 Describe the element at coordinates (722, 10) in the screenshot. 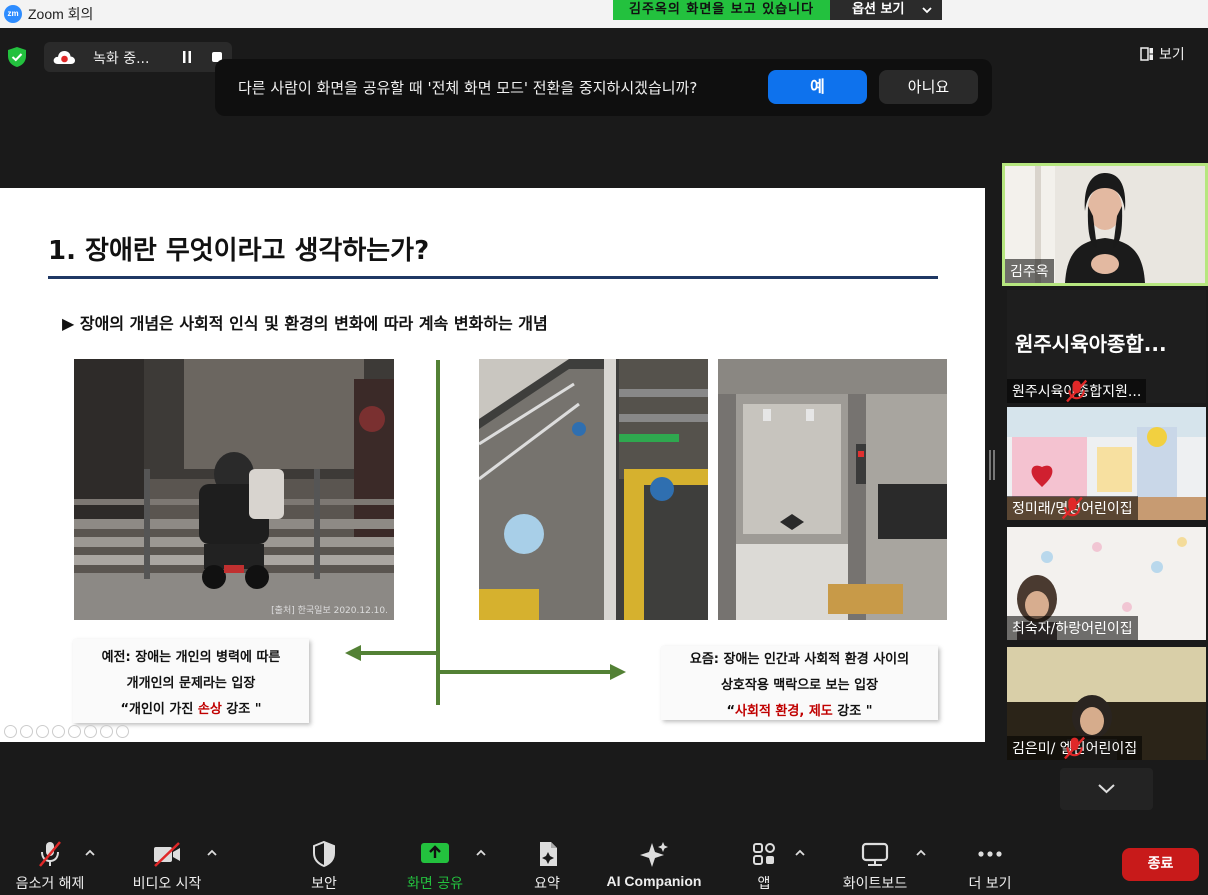

I see `share-status-text: 김주옥의 화면을 보고 있습니다` at that location.